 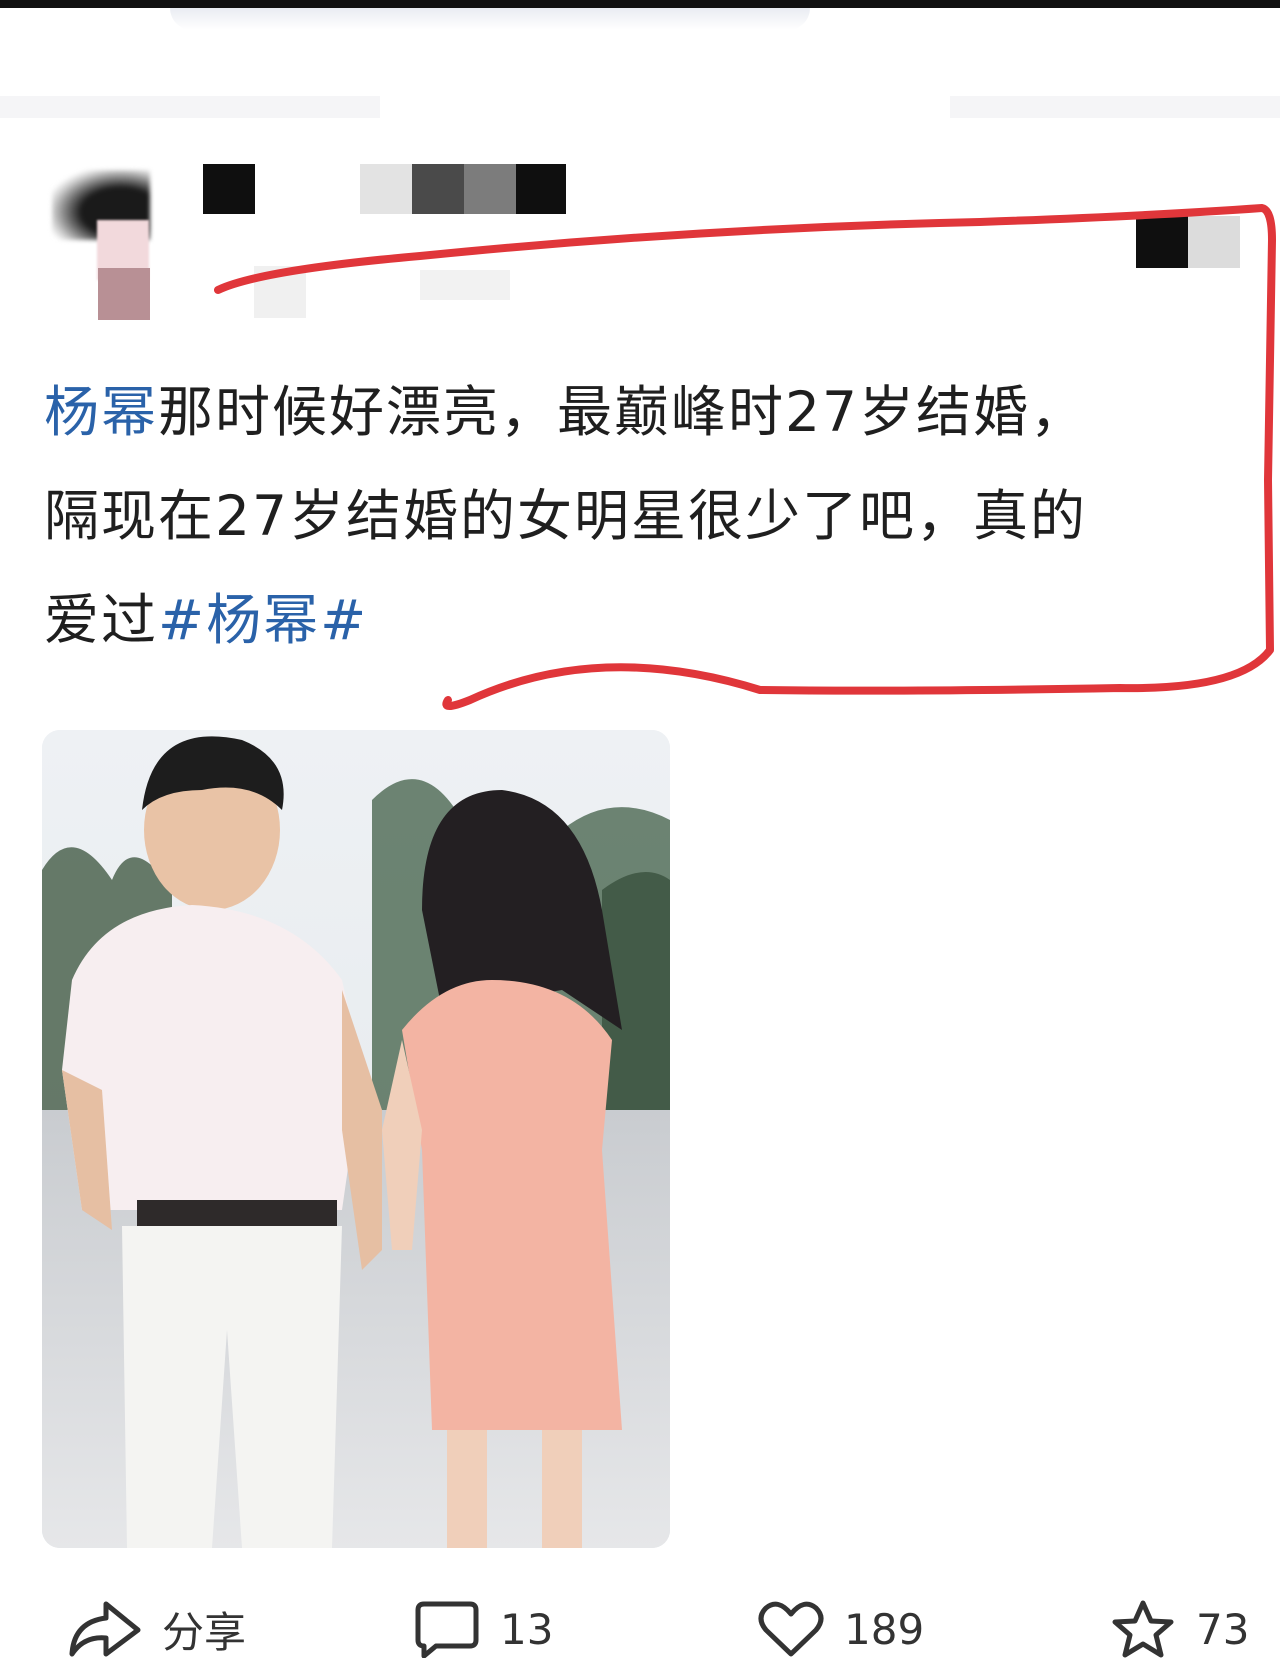 I want to click on post-line-1: 杨幂那时候好漂亮，最巅峰时27岁结婚，, so click(x=644, y=412).